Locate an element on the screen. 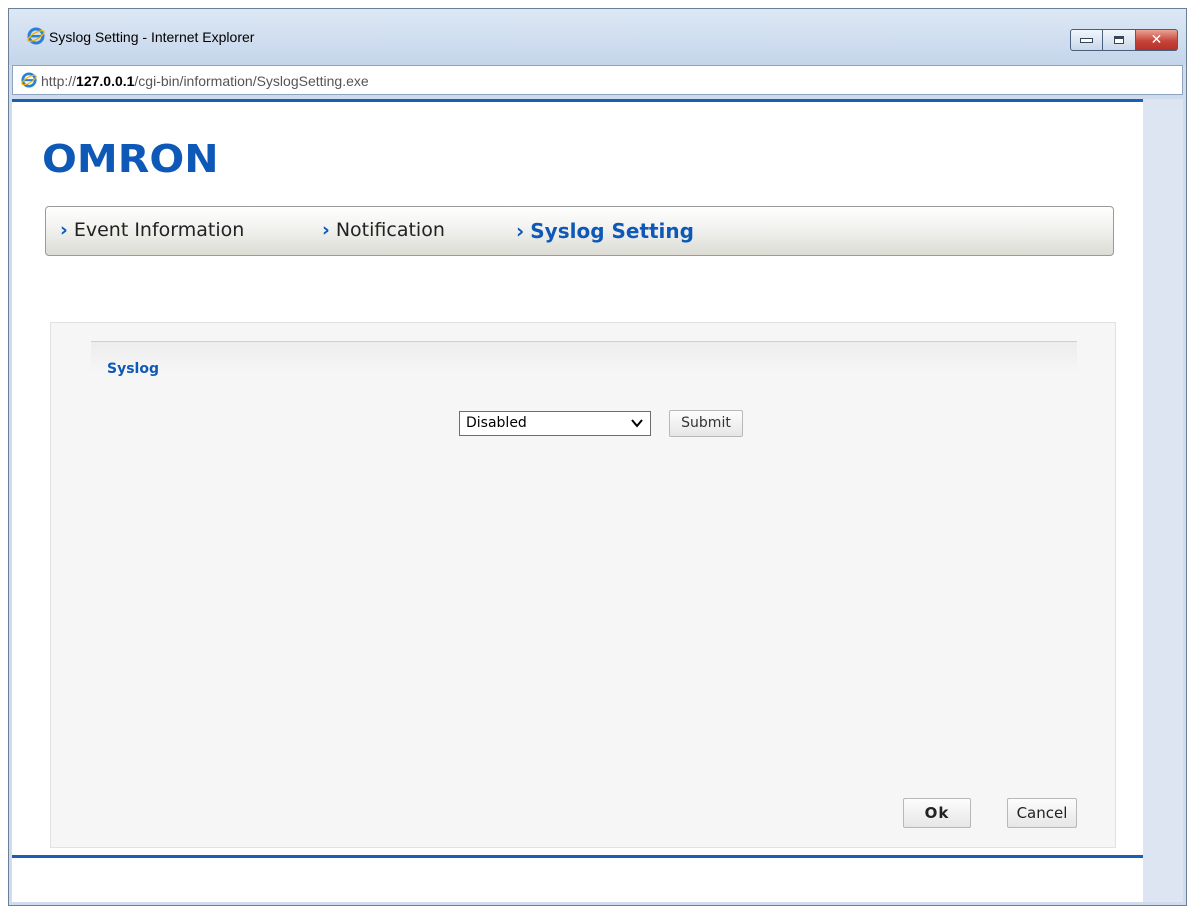  nav-item-event-information: › Event Information is located at coordinates (152, 230).